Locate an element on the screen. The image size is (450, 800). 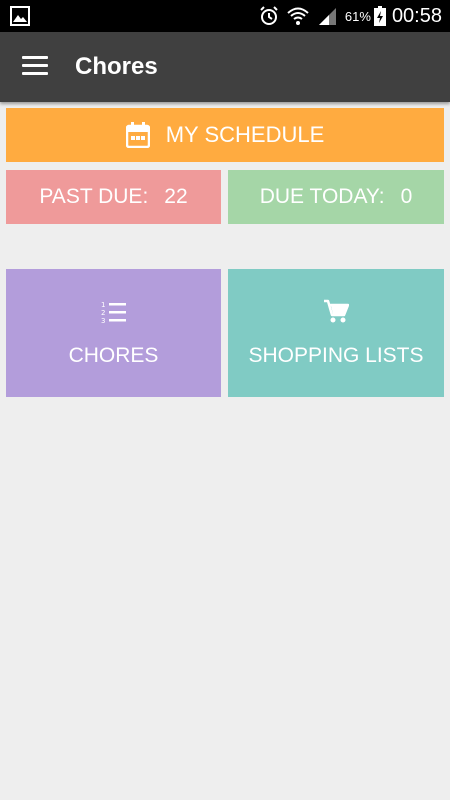
chores-label: CHORES is located at coordinates (113, 355).